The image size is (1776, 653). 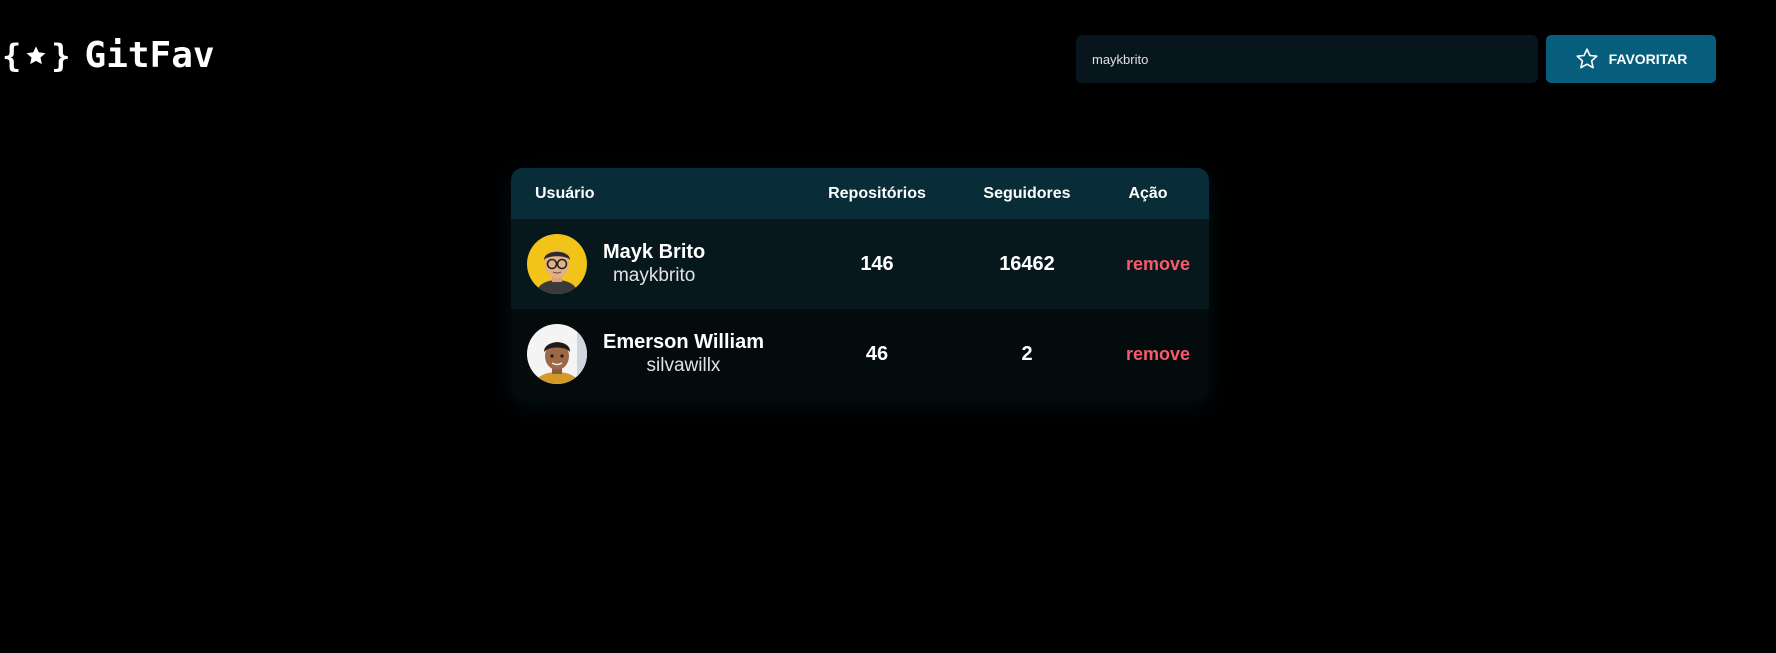 I want to click on favorite-button-label: FAVORITAR, so click(x=1648, y=59).